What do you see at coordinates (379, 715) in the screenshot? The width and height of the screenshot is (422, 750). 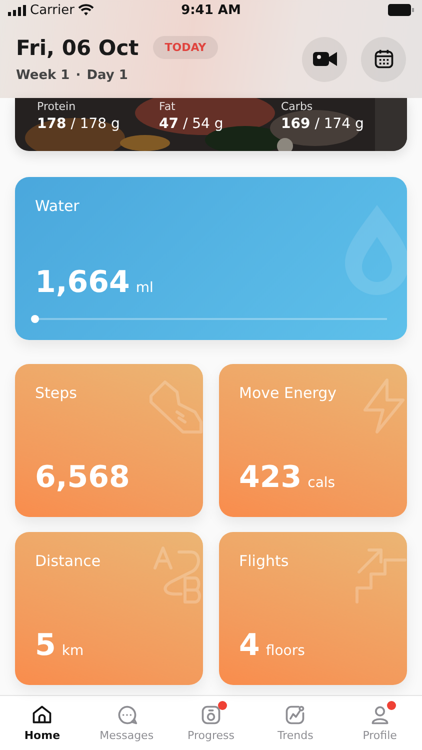 I see `person-icon` at bounding box center [379, 715].